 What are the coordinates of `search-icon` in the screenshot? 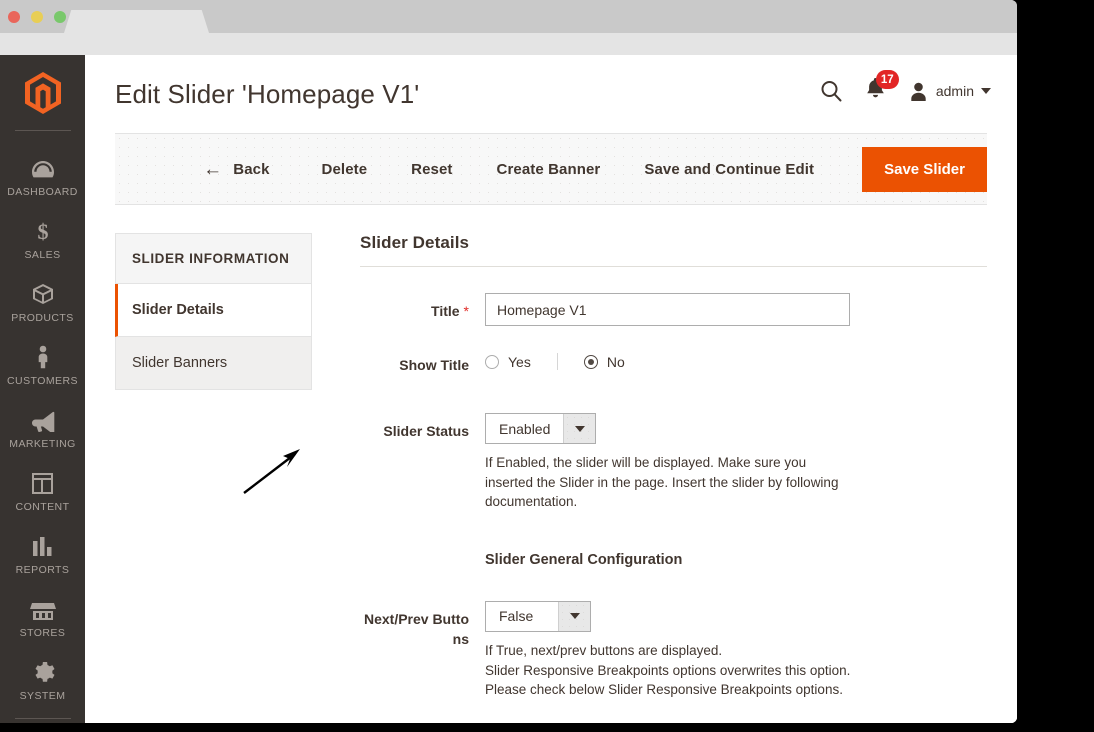 It's located at (831, 91).